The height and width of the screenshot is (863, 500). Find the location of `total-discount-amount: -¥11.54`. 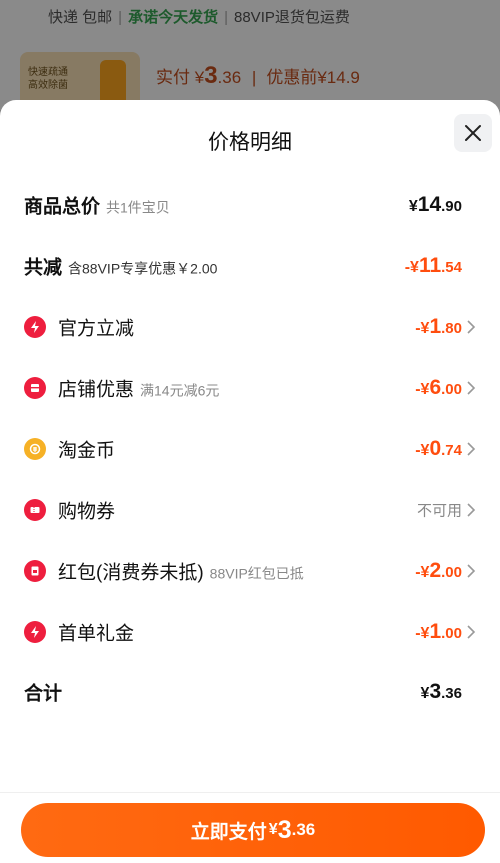

total-discount-amount: -¥11.54 is located at coordinates (433, 265).